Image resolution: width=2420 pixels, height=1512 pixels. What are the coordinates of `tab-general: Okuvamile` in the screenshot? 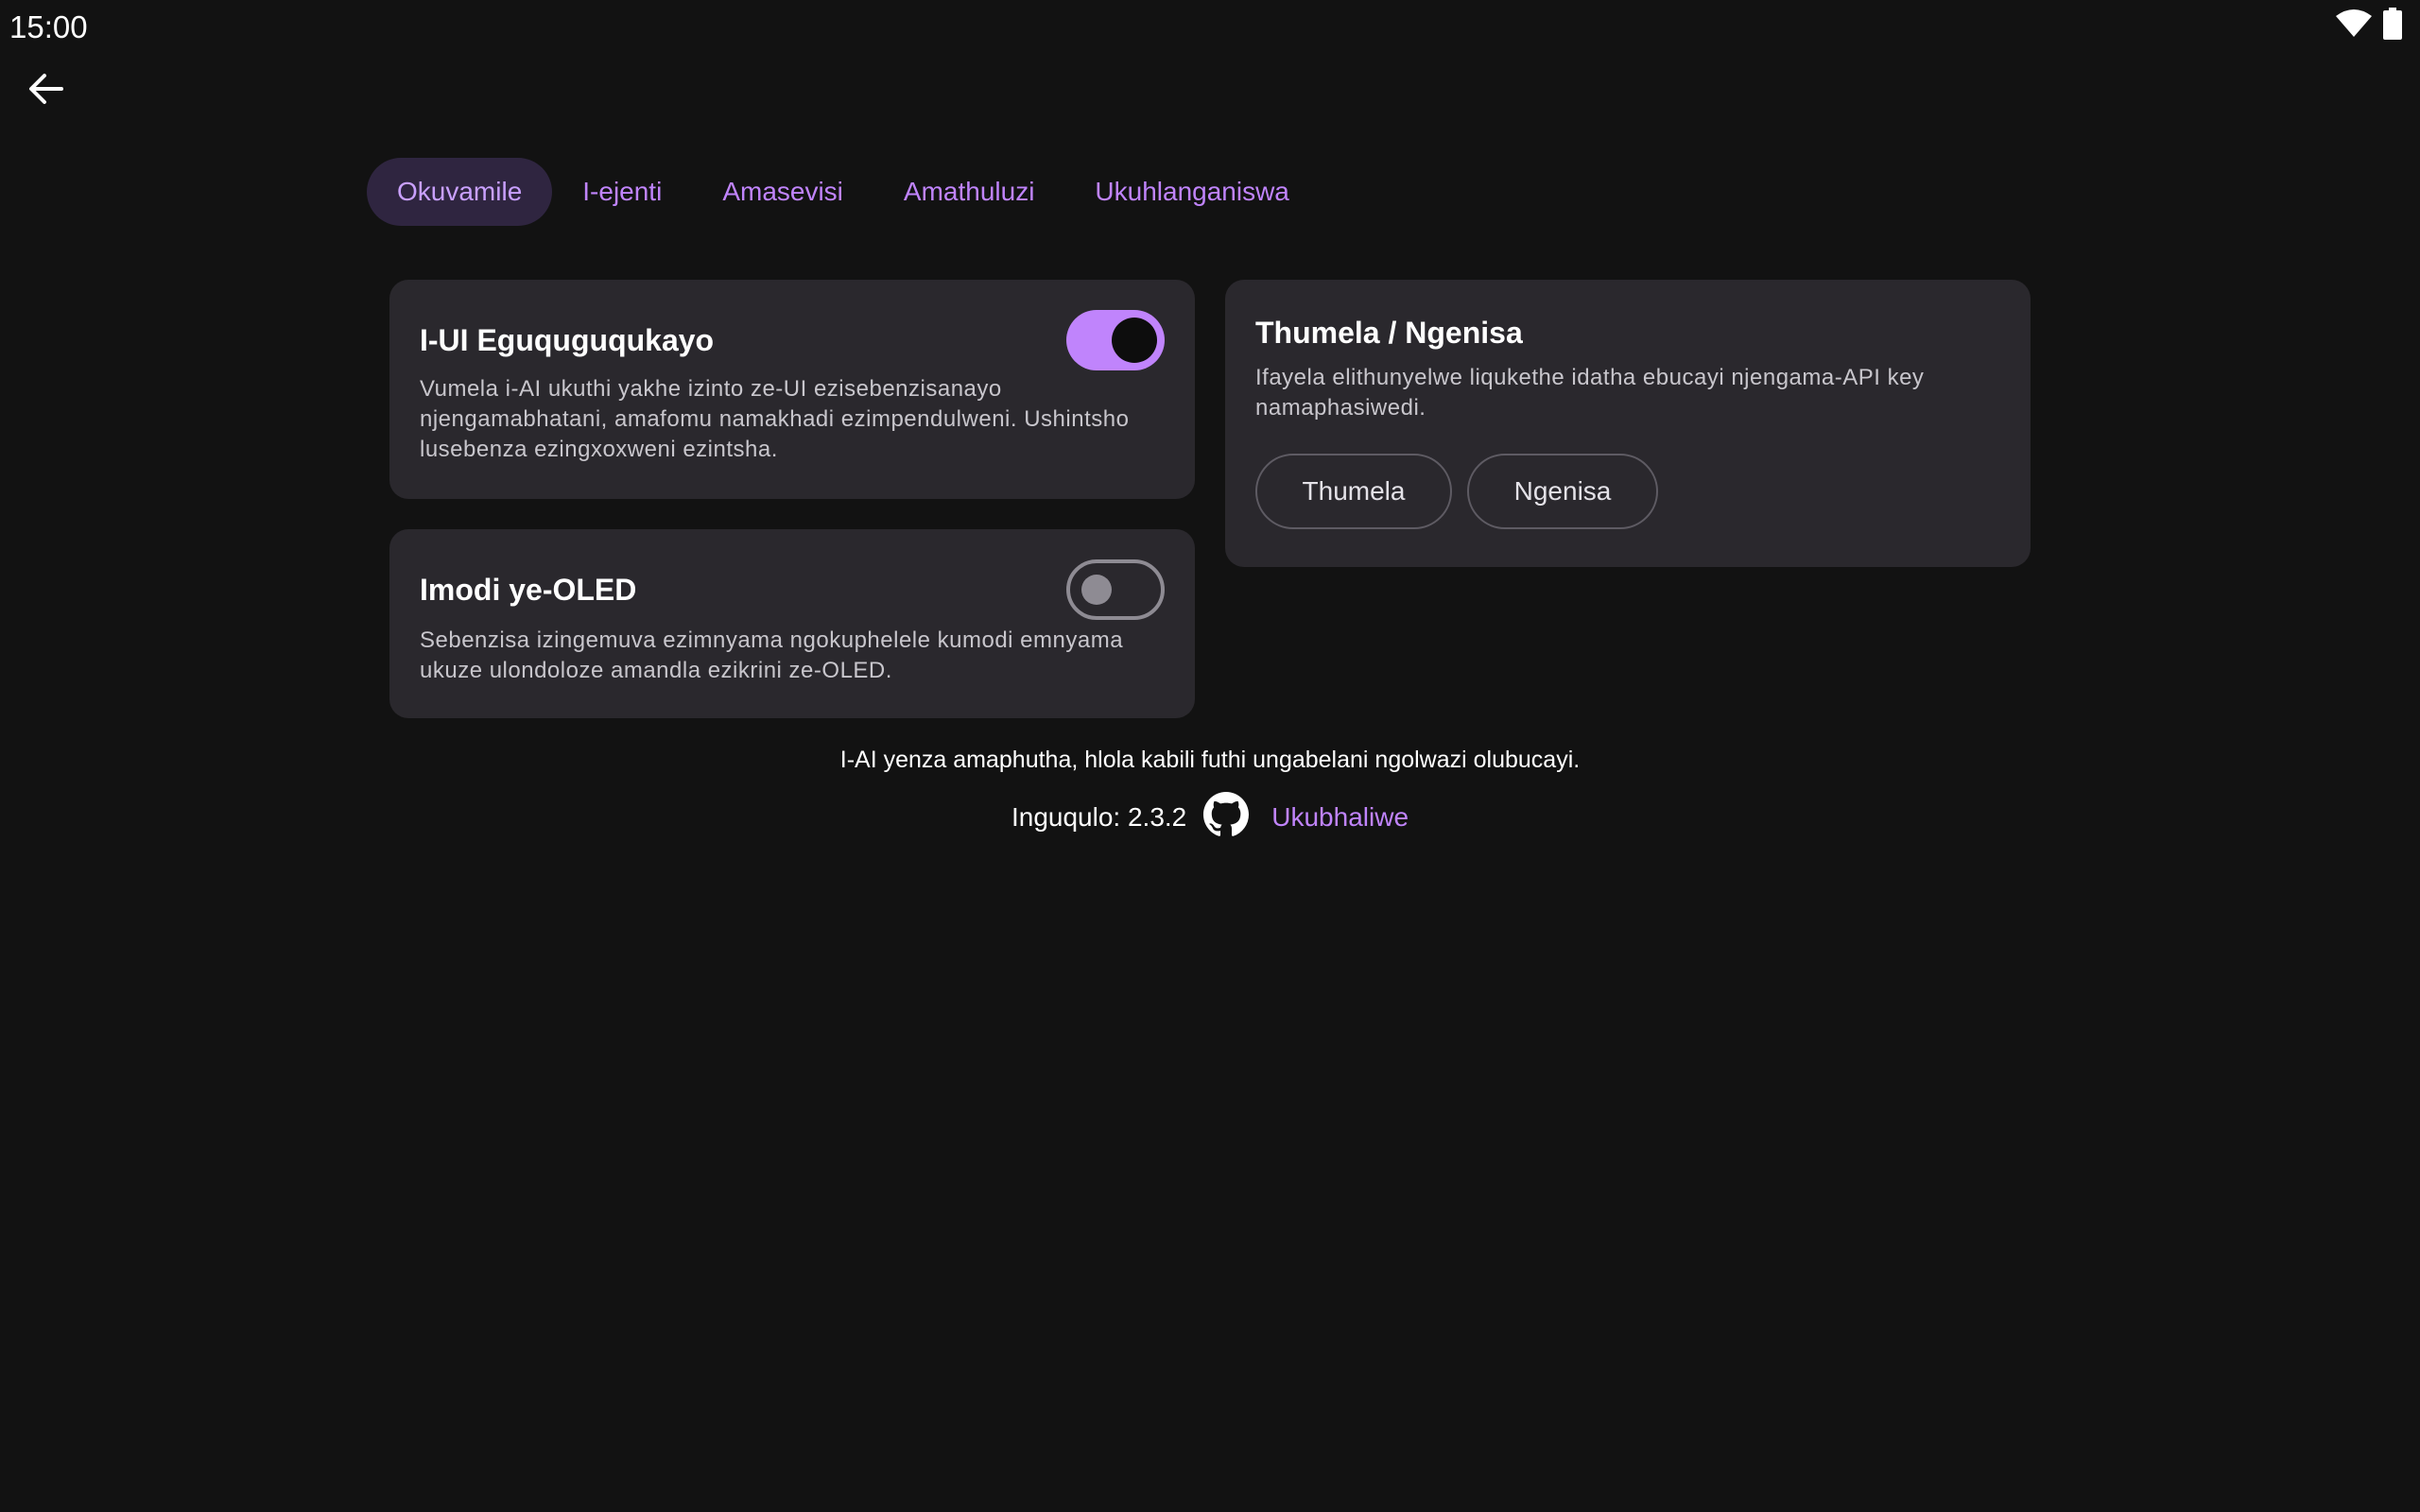 It's located at (460, 192).